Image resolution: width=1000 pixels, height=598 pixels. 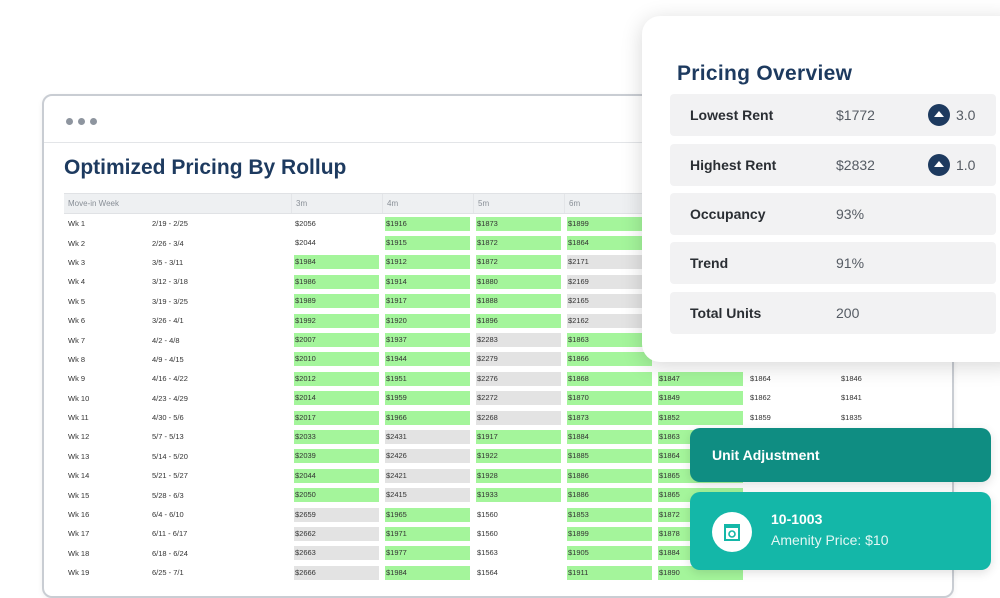 What do you see at coordinates (428, 281) in the screenshot?
I see `price-cell: $1914` at bounding box center [428, 281].